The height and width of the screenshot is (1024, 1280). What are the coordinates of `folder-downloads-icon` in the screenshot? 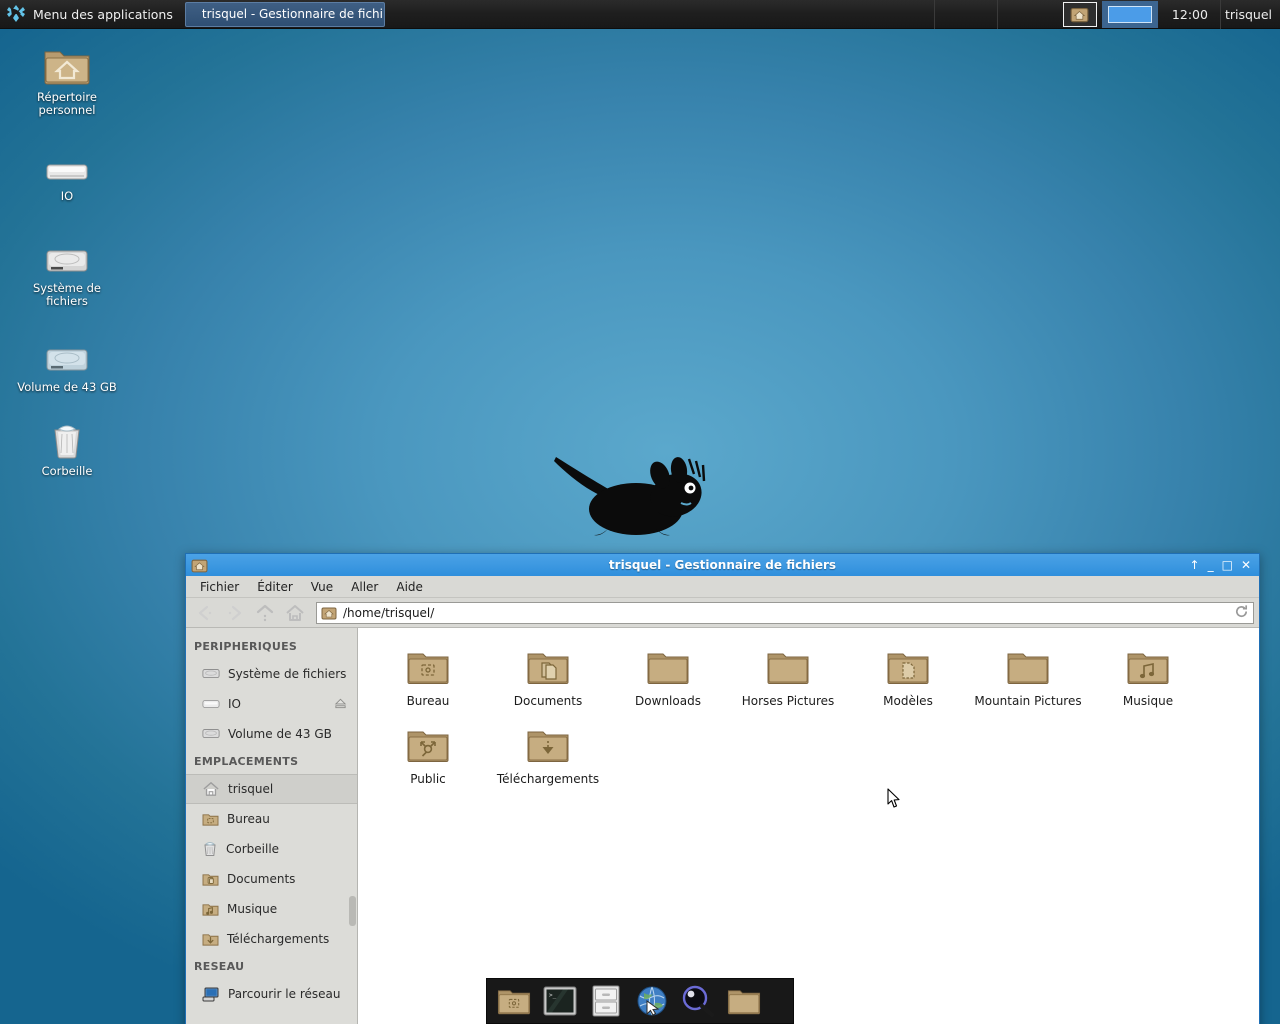 It's located at (548, 745).